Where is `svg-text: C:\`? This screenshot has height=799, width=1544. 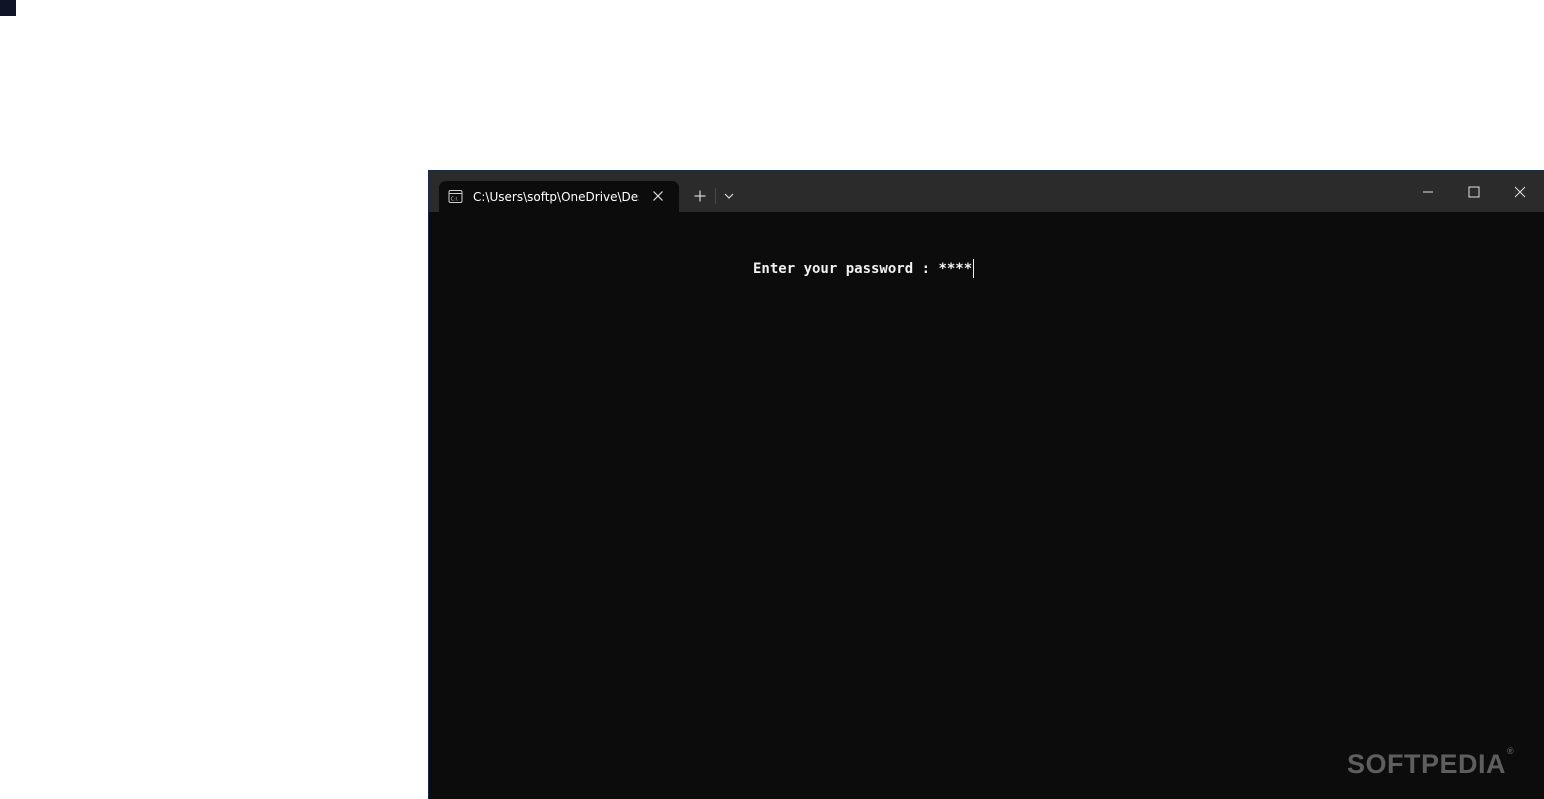
svg-text: C:\ is located at coordinates (454, 200).